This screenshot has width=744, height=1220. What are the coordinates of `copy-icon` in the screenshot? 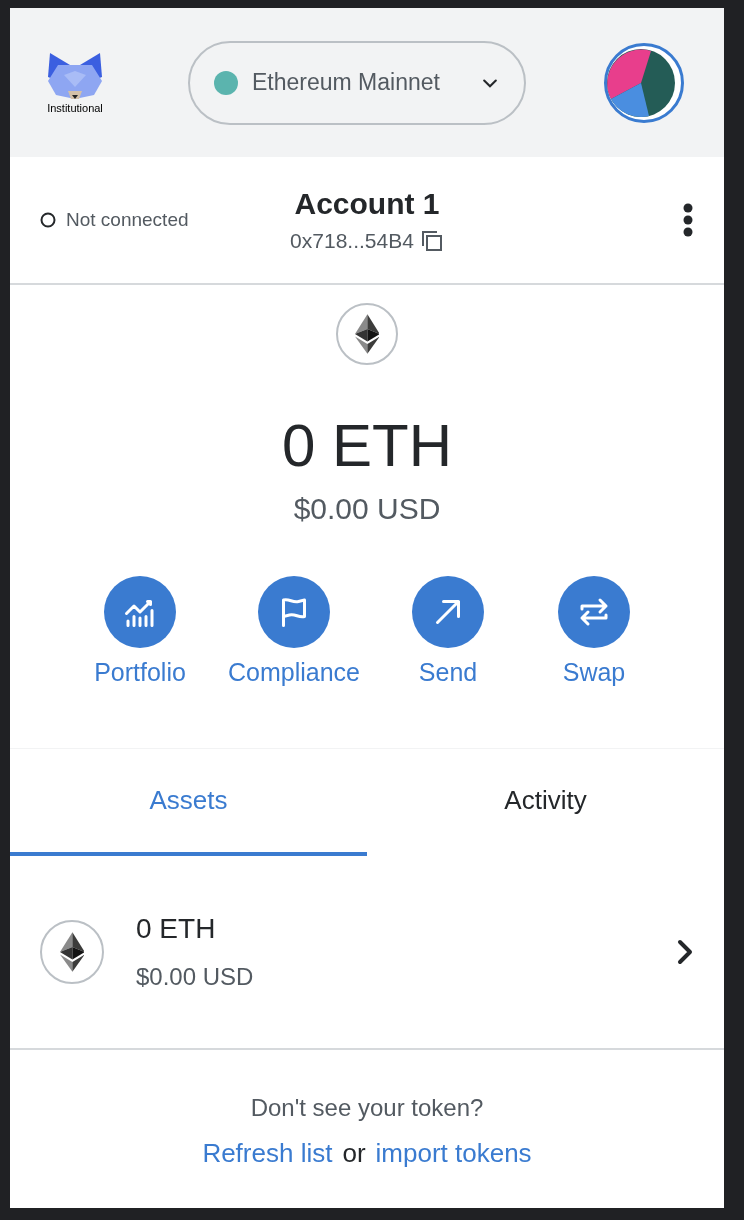 It's located at (431, 241).